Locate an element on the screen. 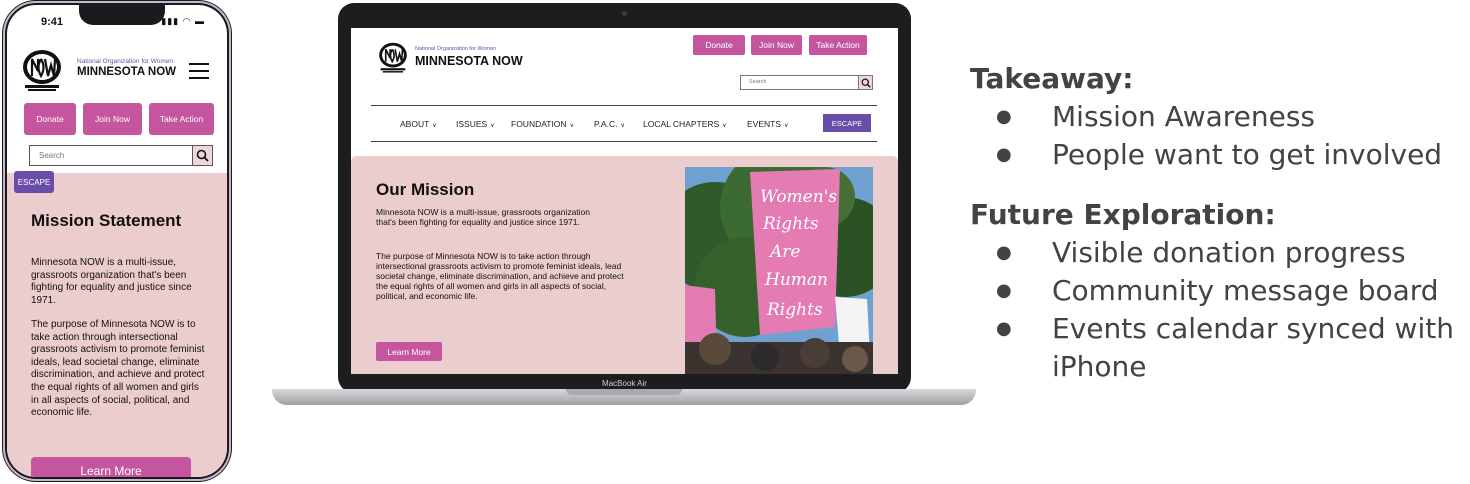  nav-label: P.A.C. is located at coordinates (606, 124).